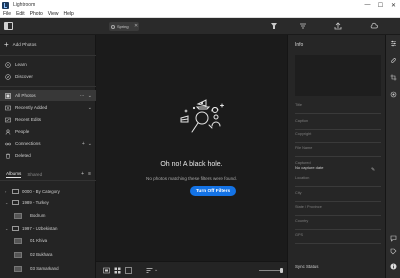  What do you see at coordinates (48, 95) in the screenshot?
I see `sidebar-item-all-photos: All Photos ⋯ ⌄` at bounding box center [48, 95].